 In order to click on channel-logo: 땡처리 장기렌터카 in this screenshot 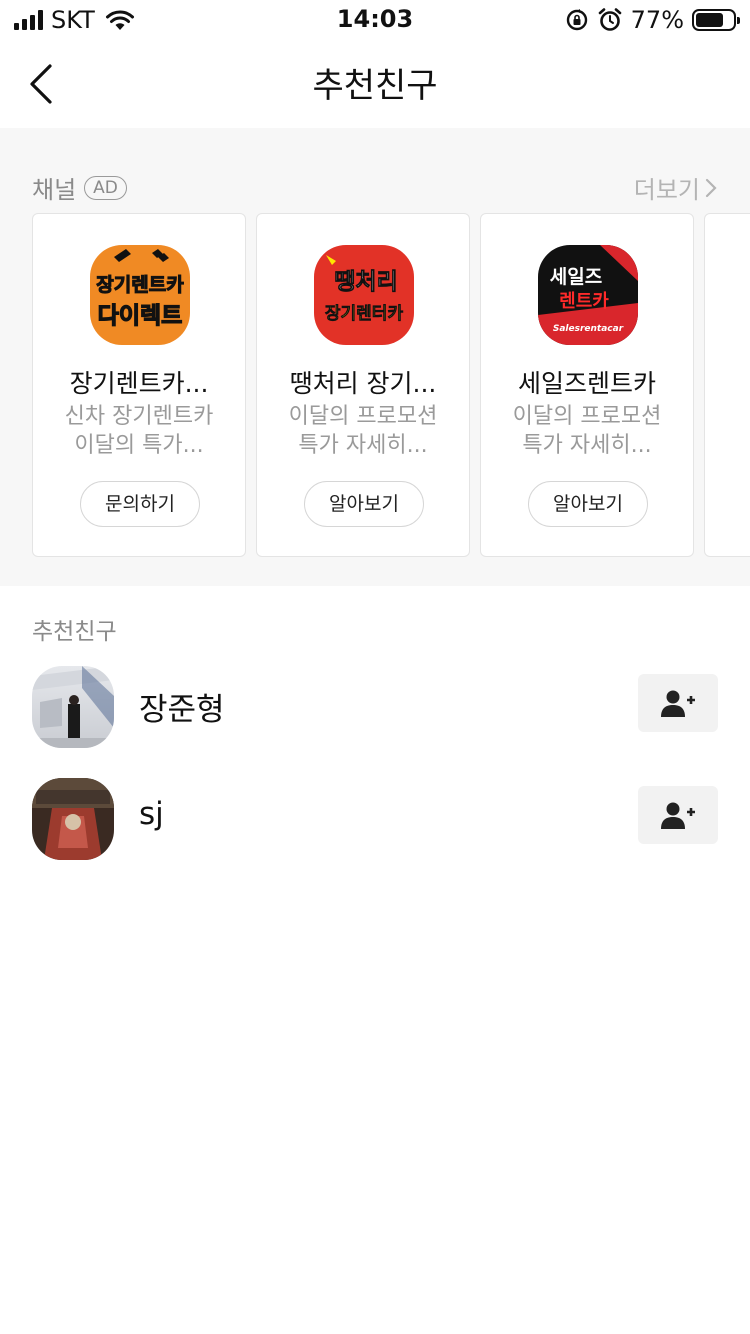, I will do `click(364, 295)`.